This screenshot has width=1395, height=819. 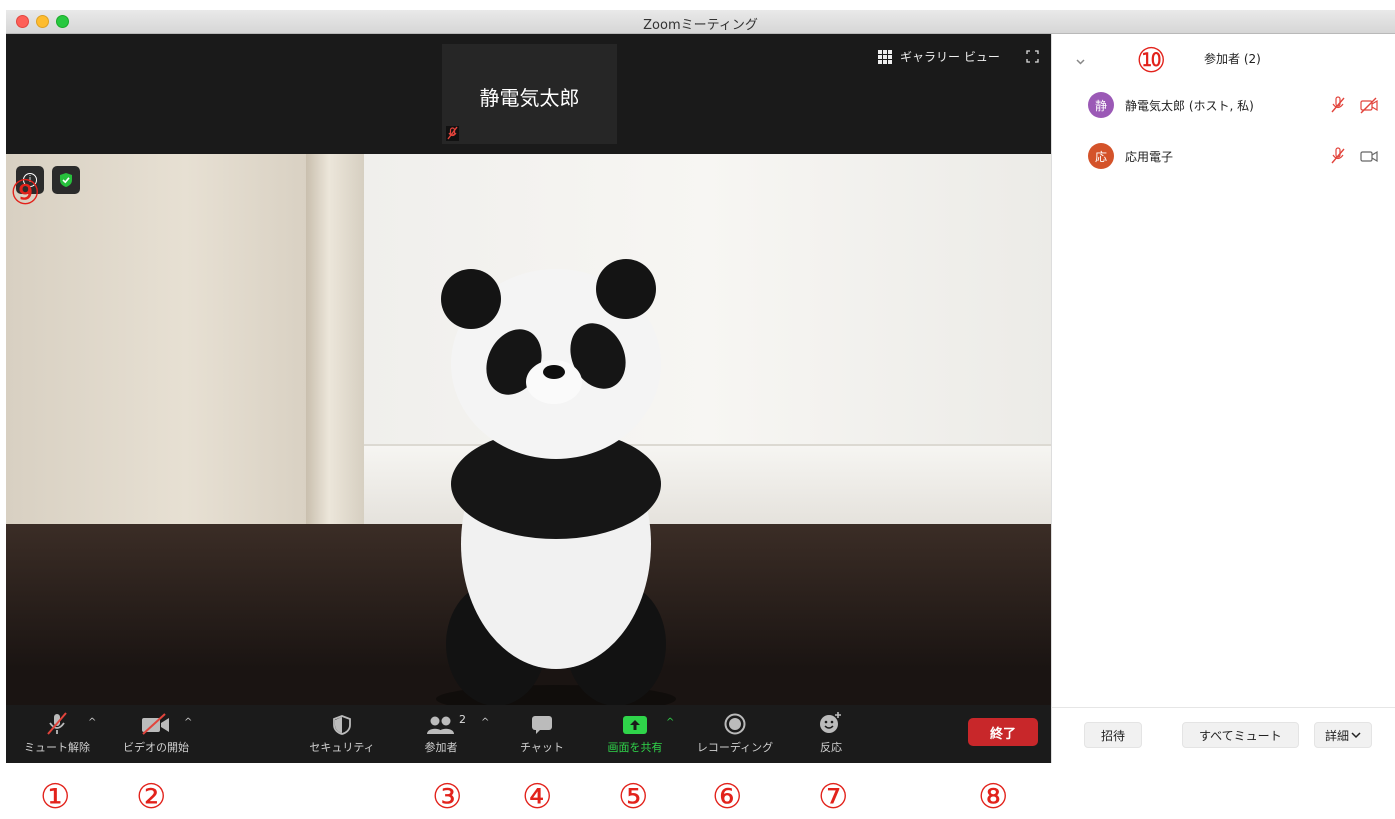 What do you see at coordinates (1149, 156) in the screenshot?
I see `participant-name: 応用電子` at bounding box center [1149, 156].